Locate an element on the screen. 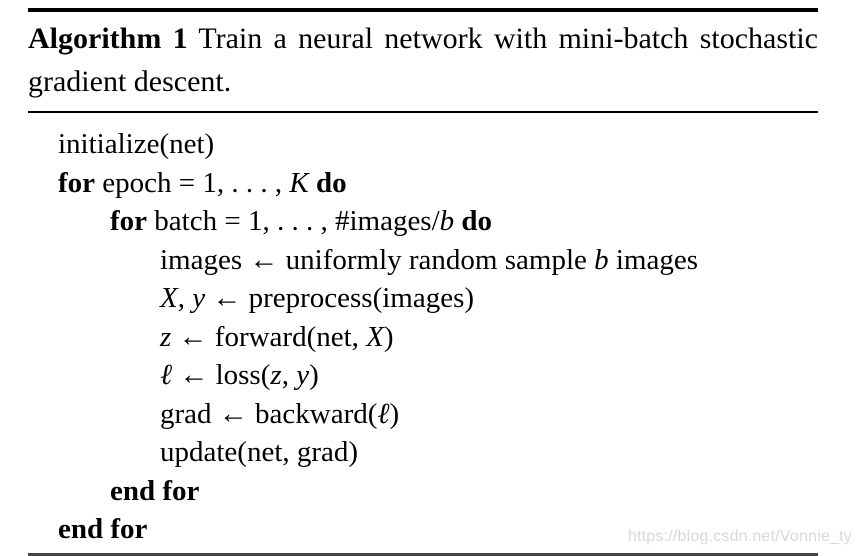 The height and width of the screenshot is (556, 858). algorithm-line-initialize: initialize(net) is located at coordinates (136, 144).